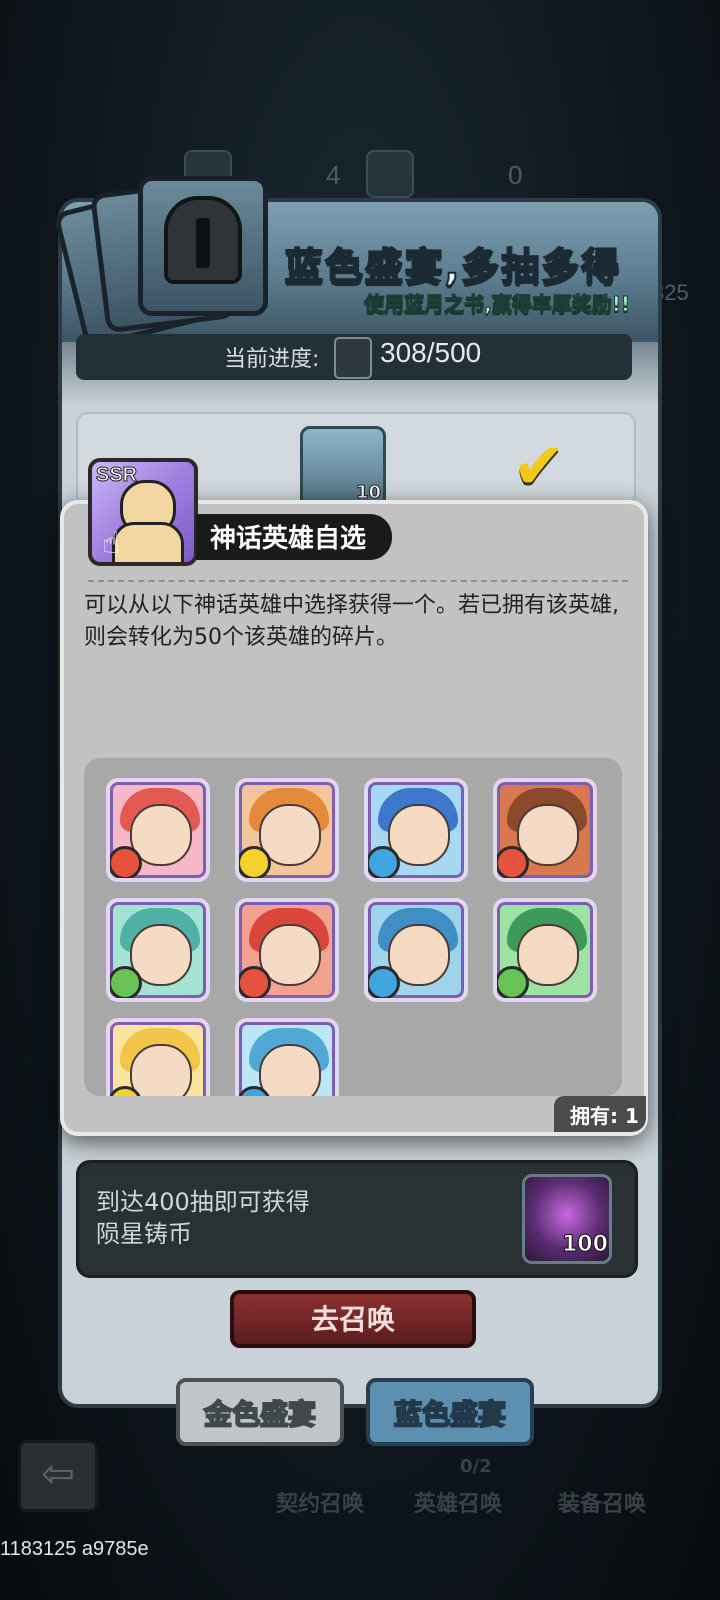  What do you see at coordinates (260, 1412) in the screenshot?
I see `tab-gold-feast: 金色盛宴` at bounding box center [260, 1412].